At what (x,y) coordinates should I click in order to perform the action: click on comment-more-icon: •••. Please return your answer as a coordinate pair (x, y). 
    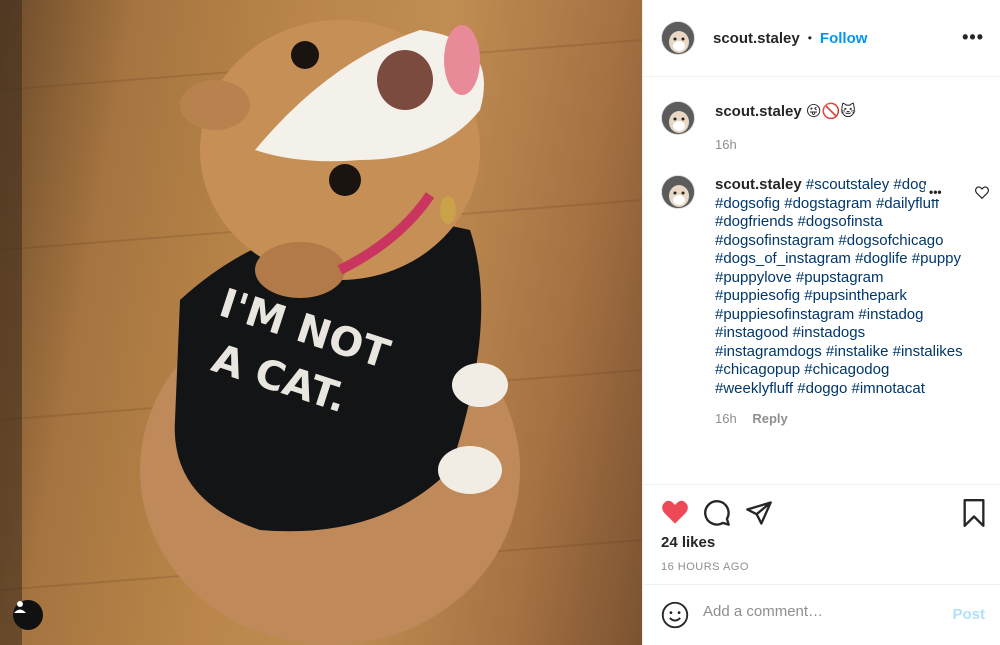
    Looking at the image, I should click on (935, 192).